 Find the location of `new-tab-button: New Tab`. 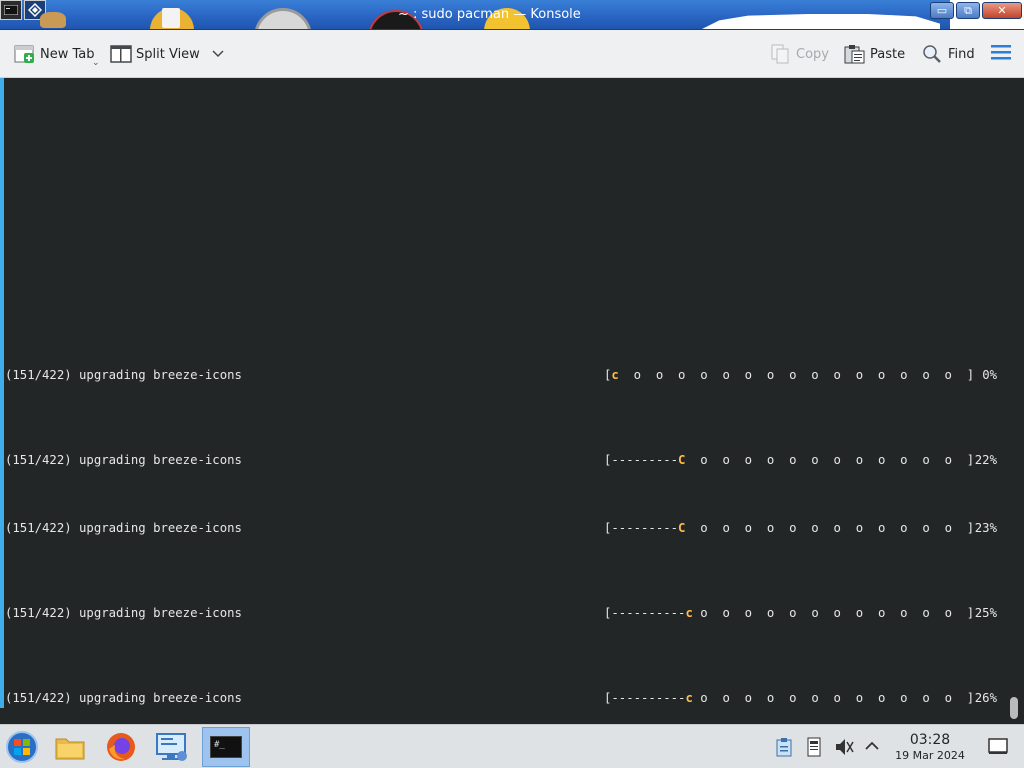

new-tab-button: New Tab is located at coordinates (54, 54).